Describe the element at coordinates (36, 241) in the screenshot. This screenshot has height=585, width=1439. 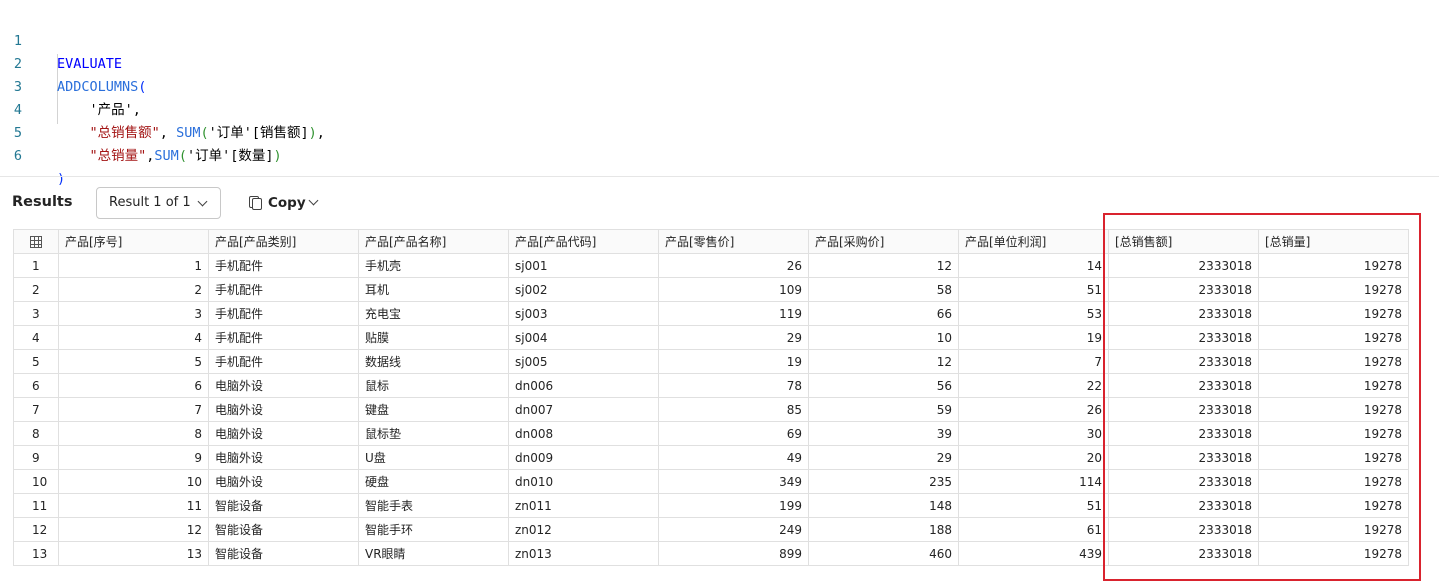
I see `select-all-cell` at that location.